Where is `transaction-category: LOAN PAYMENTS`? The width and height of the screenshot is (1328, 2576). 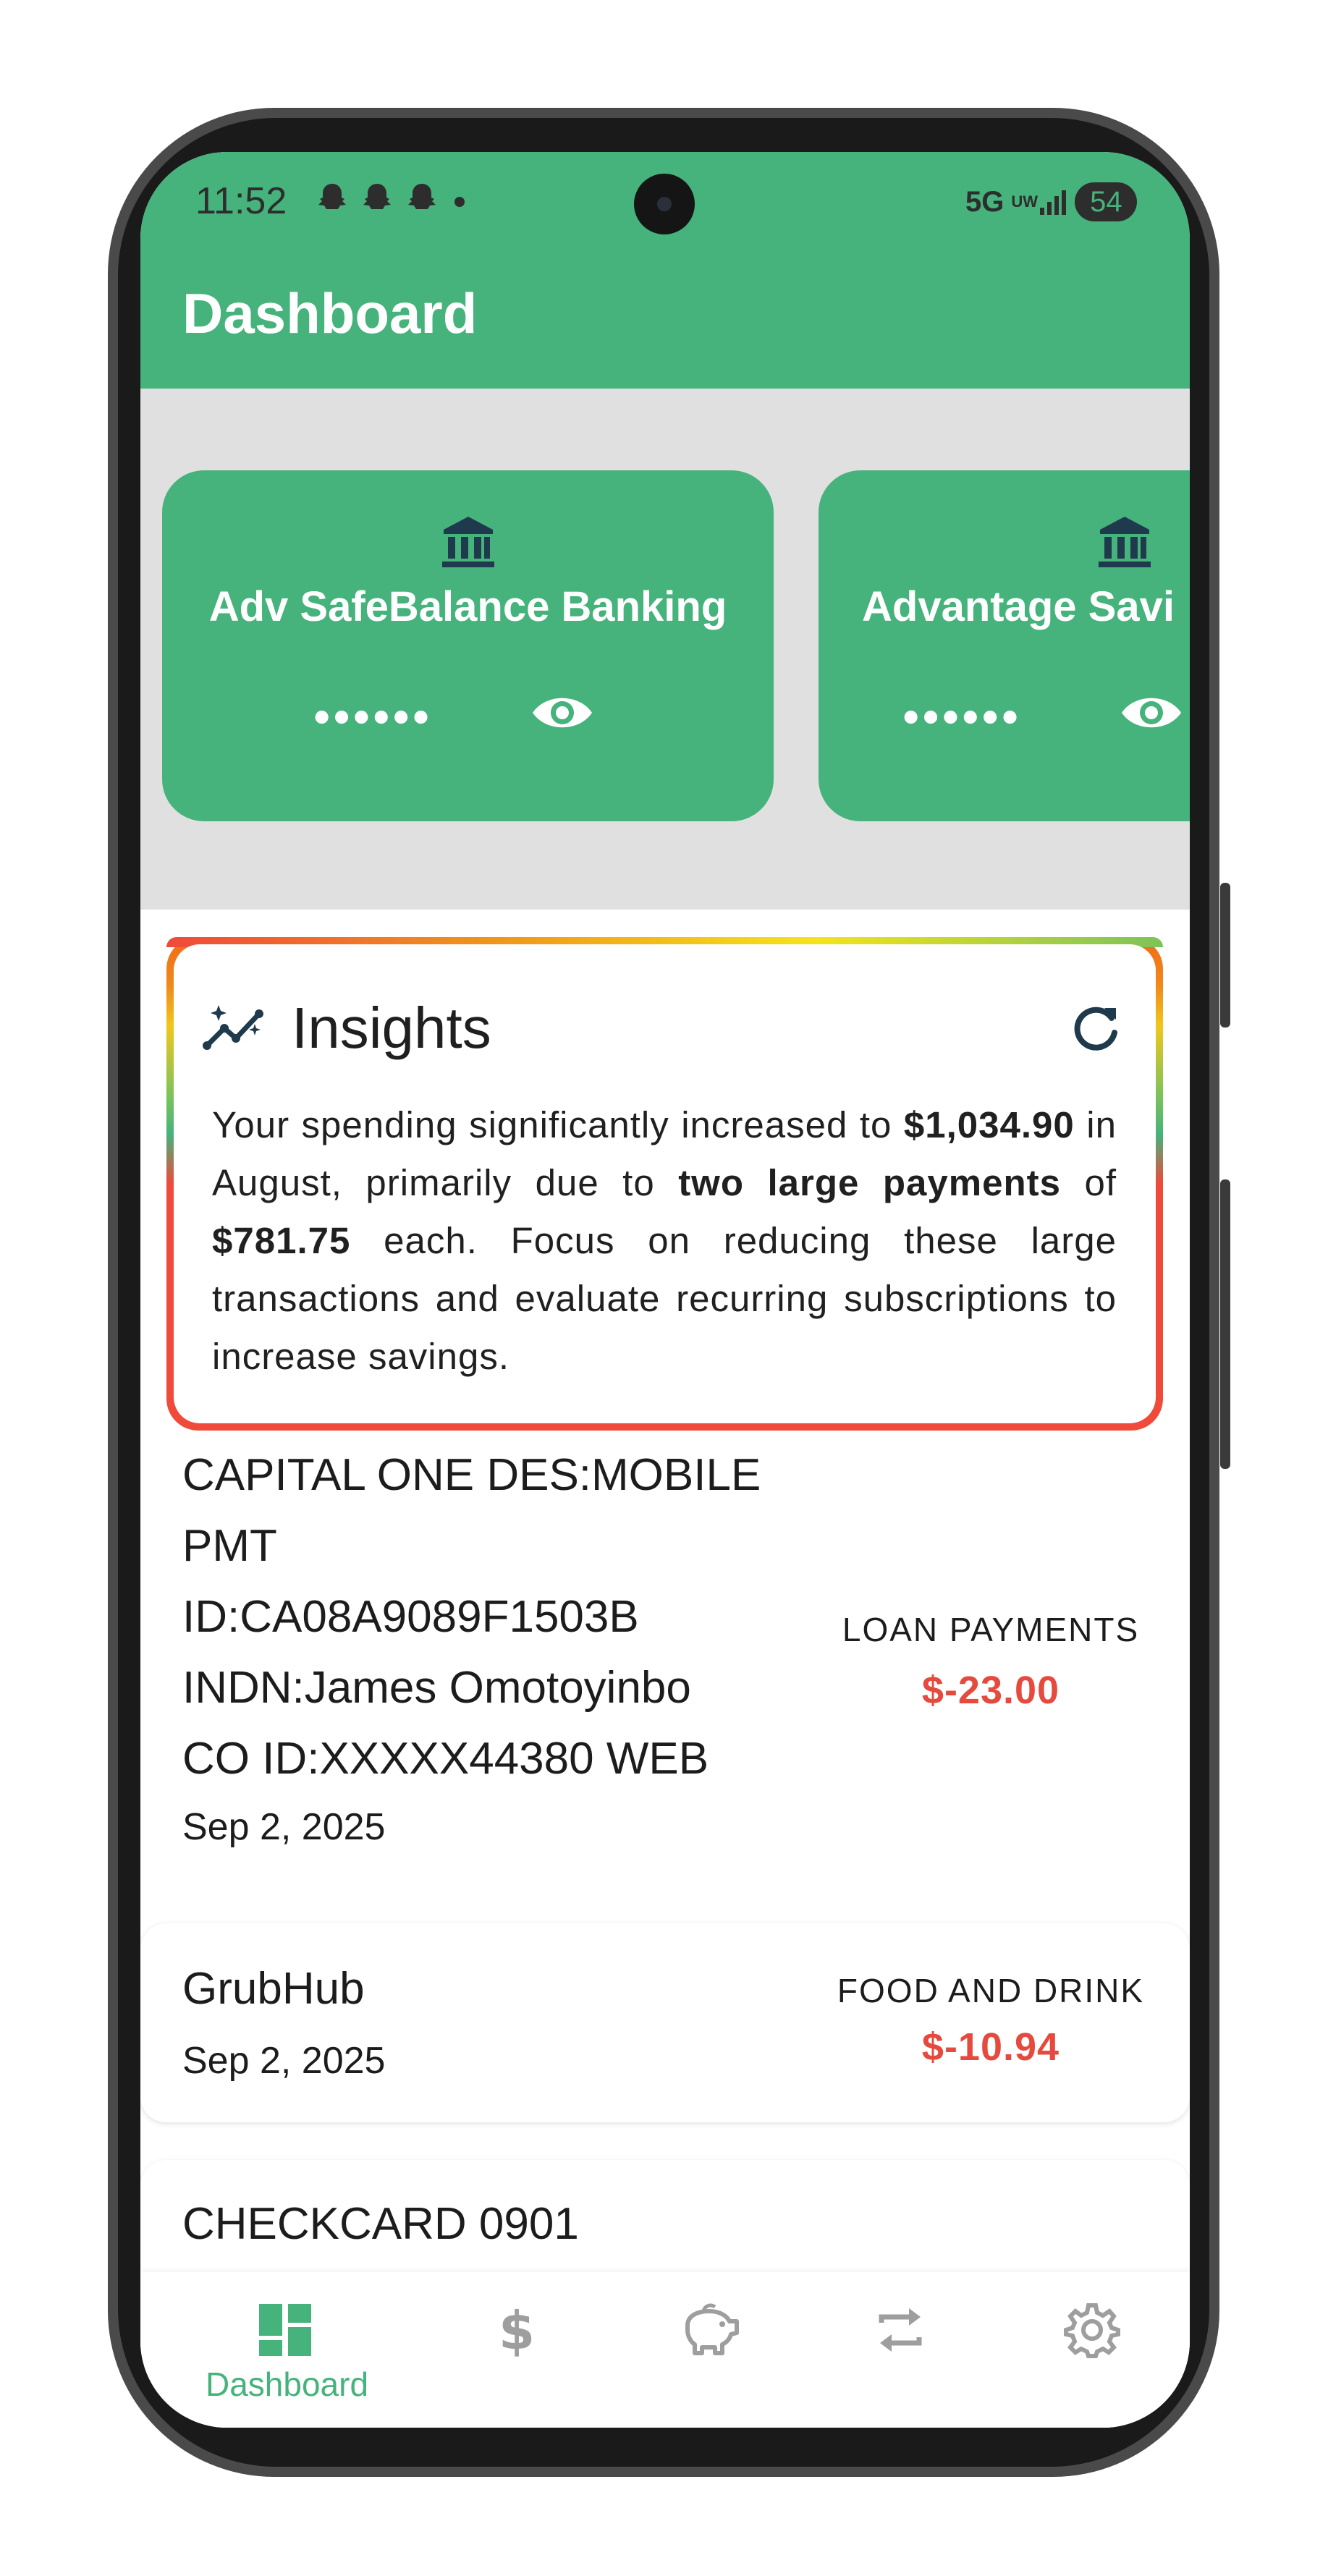 transaction-category: LOAN PAYMENTS is located at coordinates (991, 1629).